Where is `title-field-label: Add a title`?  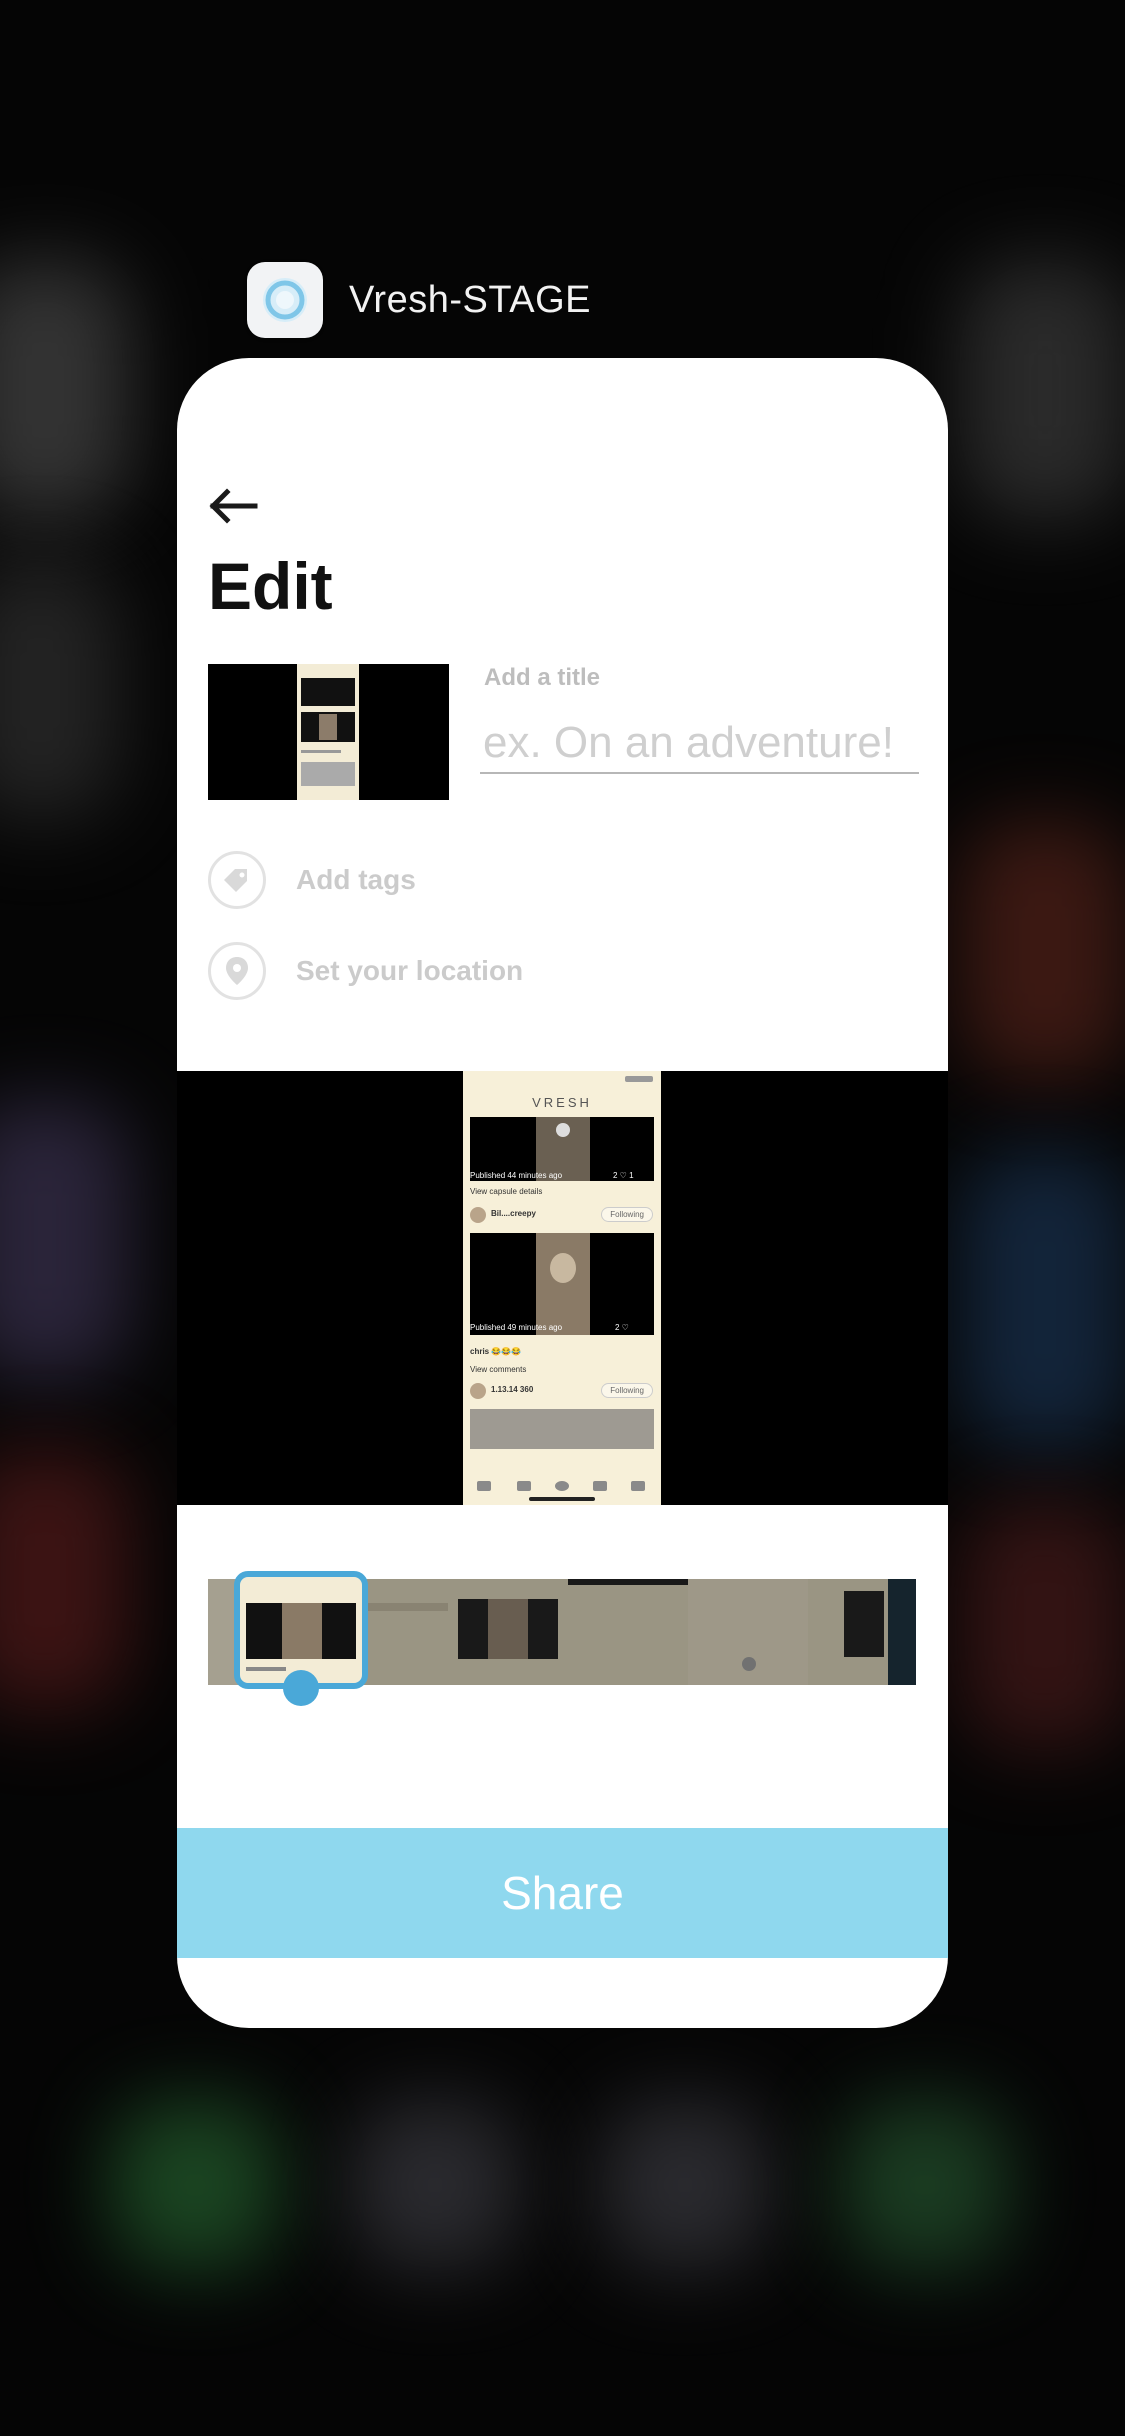 title-field-label: Add a title is located at coordinates (542, 677).